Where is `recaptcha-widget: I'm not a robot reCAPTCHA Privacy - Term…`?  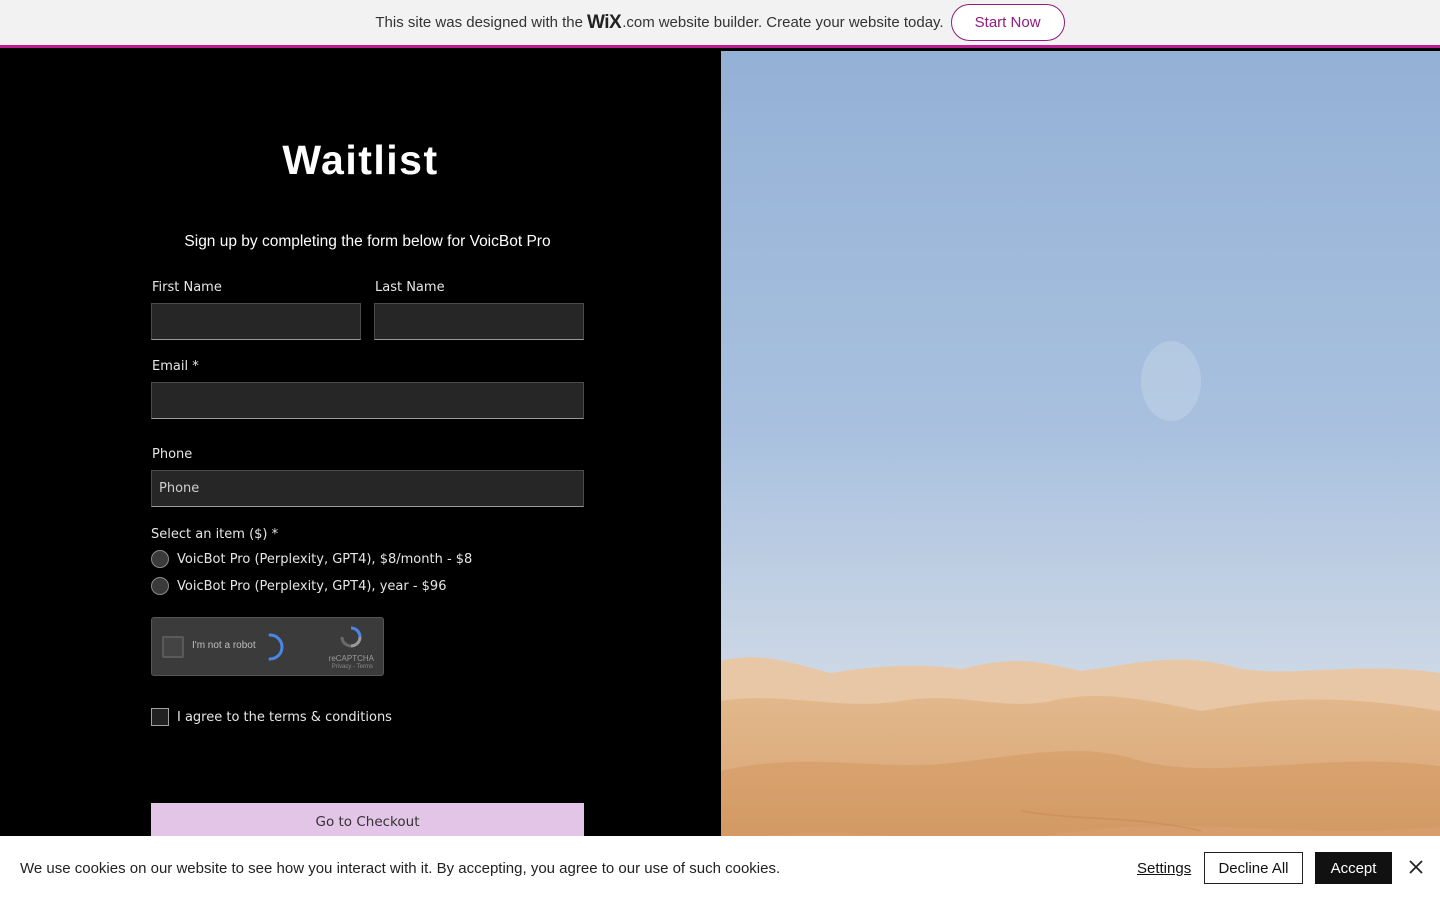 recaptcha-widget: I'm not a robot reCAPTCHA Privacy - Term… is located at coordinates (267, 646).